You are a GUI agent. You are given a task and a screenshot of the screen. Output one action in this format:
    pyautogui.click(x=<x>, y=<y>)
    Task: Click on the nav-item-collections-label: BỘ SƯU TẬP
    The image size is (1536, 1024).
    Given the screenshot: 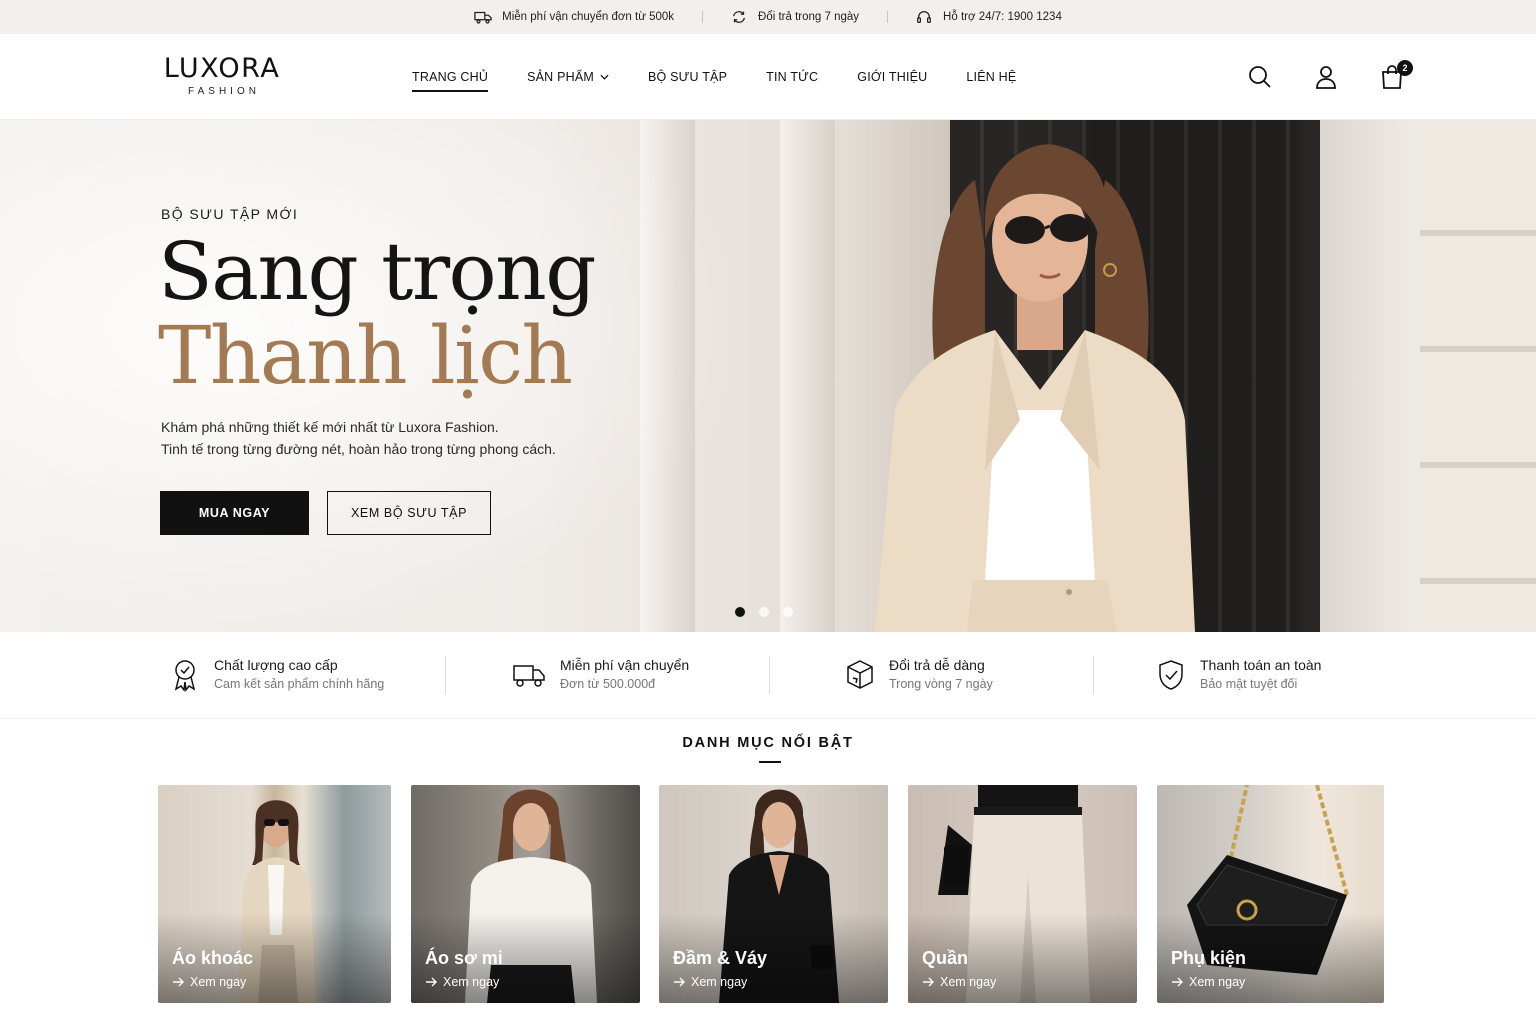 What is the action you would take?
    pyautogui.click(x=688, y=77)
    